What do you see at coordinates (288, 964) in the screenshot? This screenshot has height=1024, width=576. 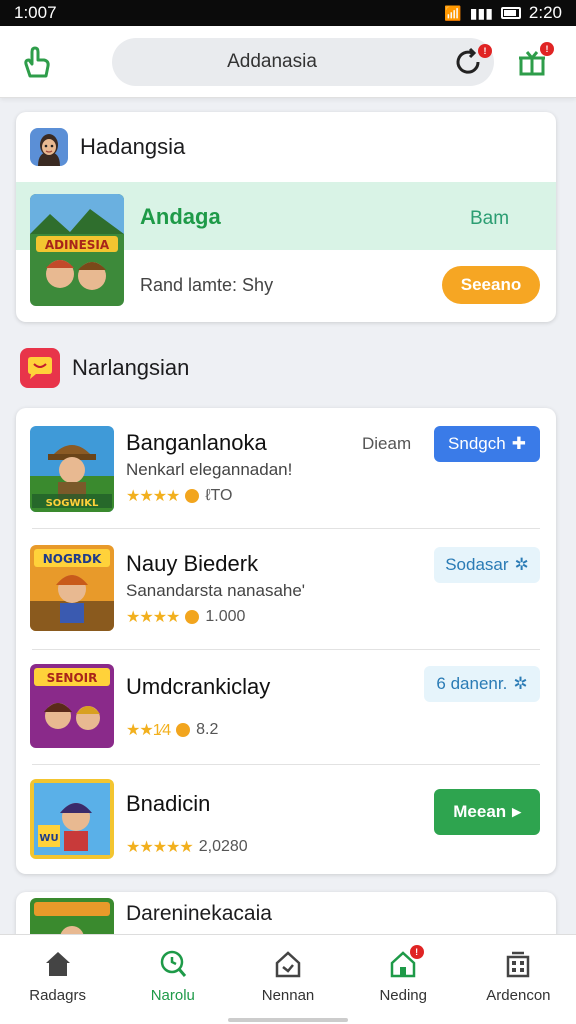 I see `house-outline-icon` at bounding box center [288, 964].